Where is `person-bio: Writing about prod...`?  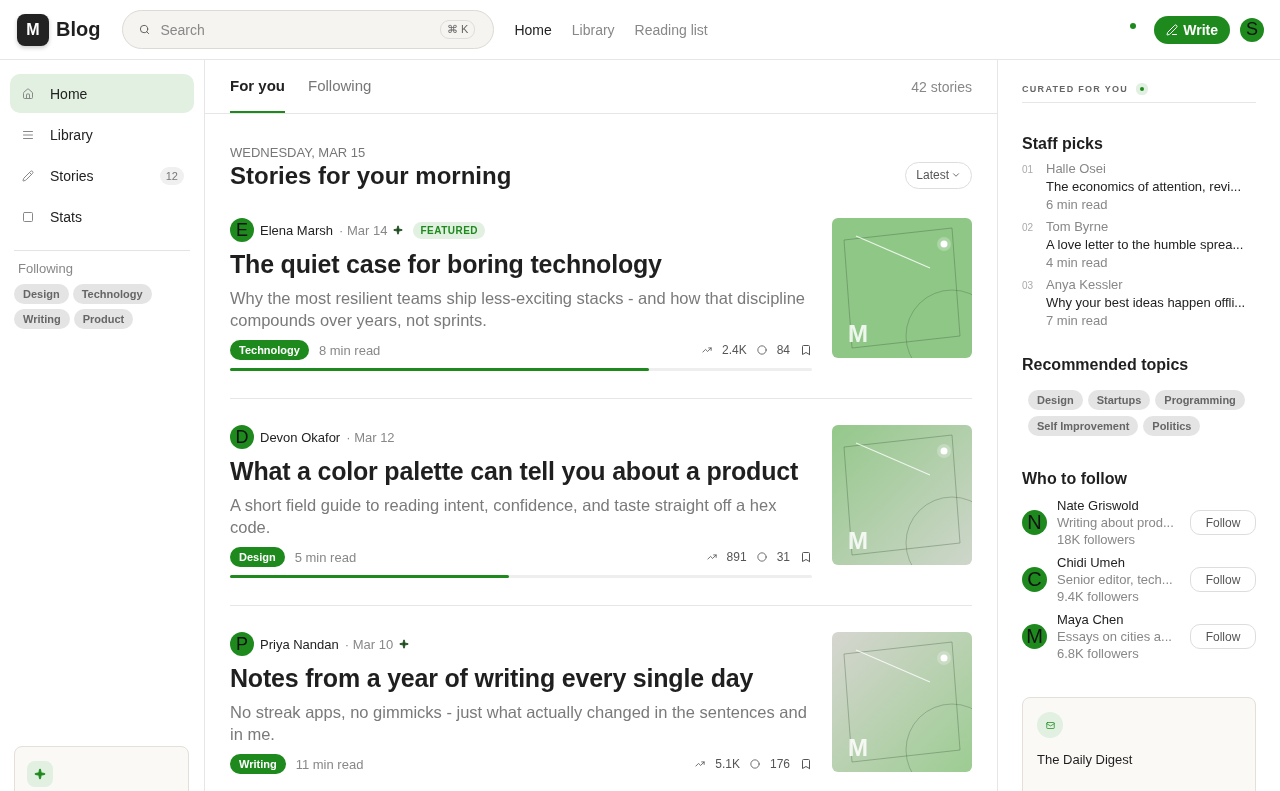
person-bio: Writing about prod... is located at coordinates (1115, 522).